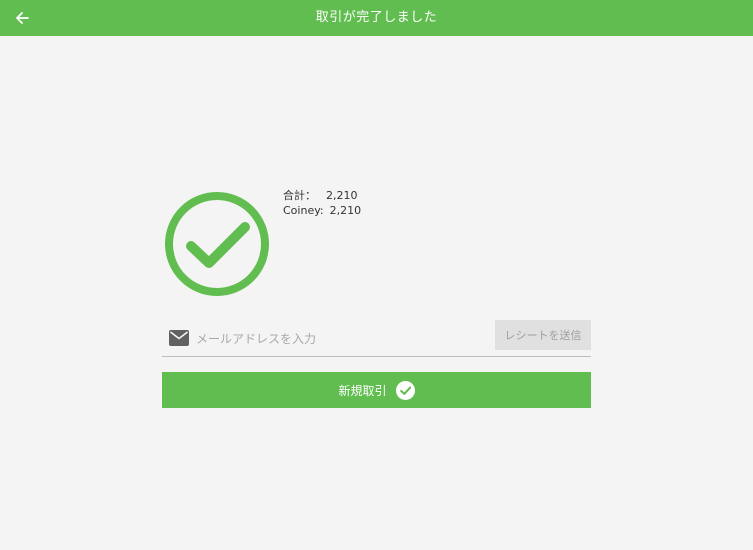  I want to click on app-bar: 取引が完了しました, so click(376, 18).